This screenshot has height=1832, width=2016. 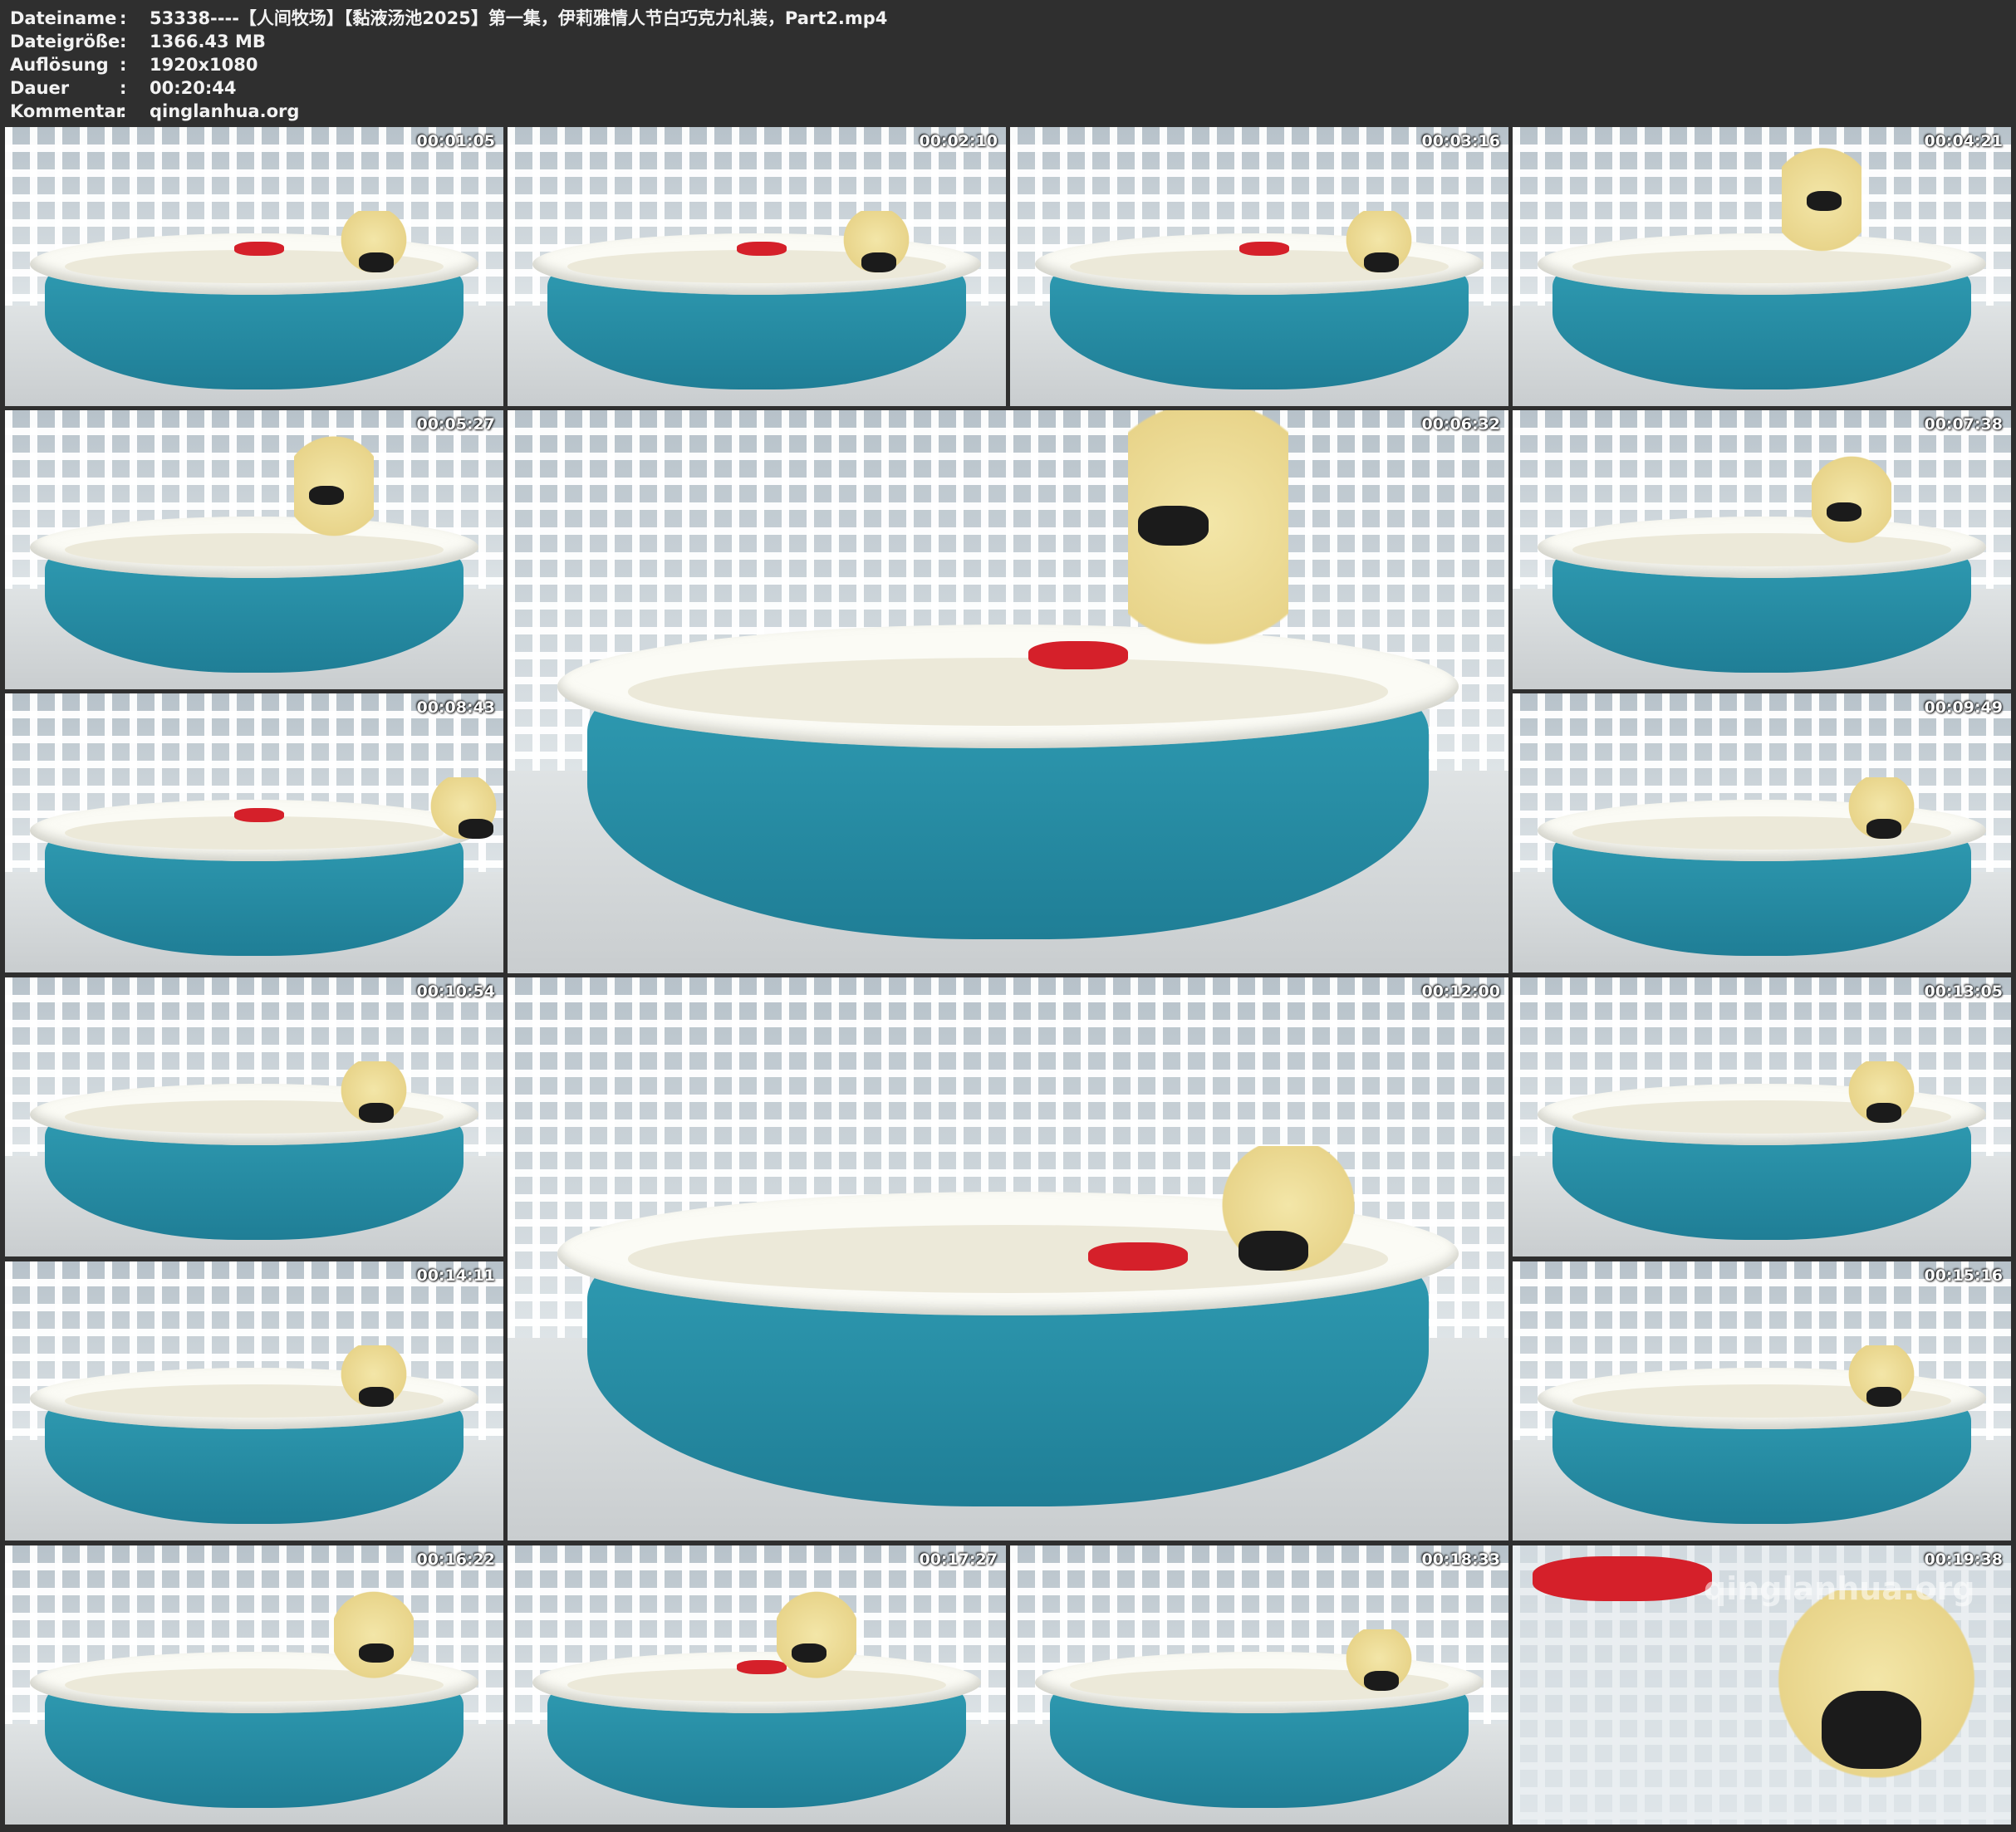 I want to click on timestamp-label: 00:18:33, so click(x=1460, y=1559).